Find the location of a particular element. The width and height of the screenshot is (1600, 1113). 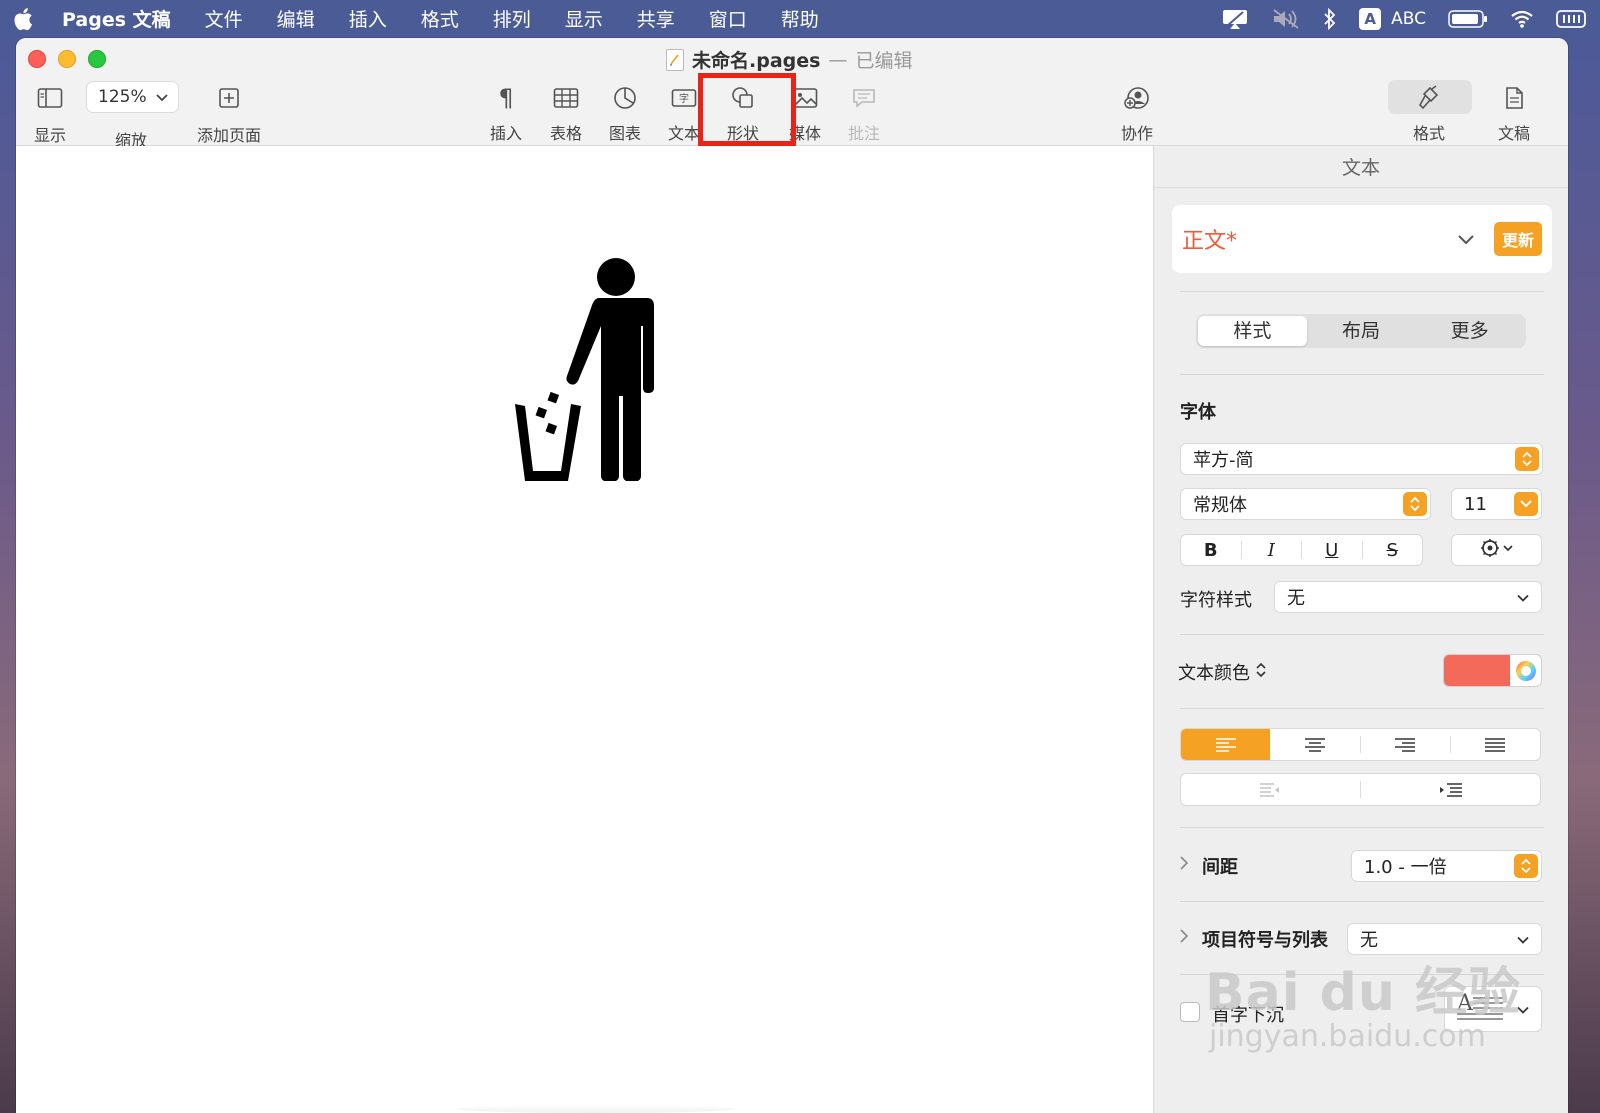

menu-share: 共享 is located at coordinates (656, 18).